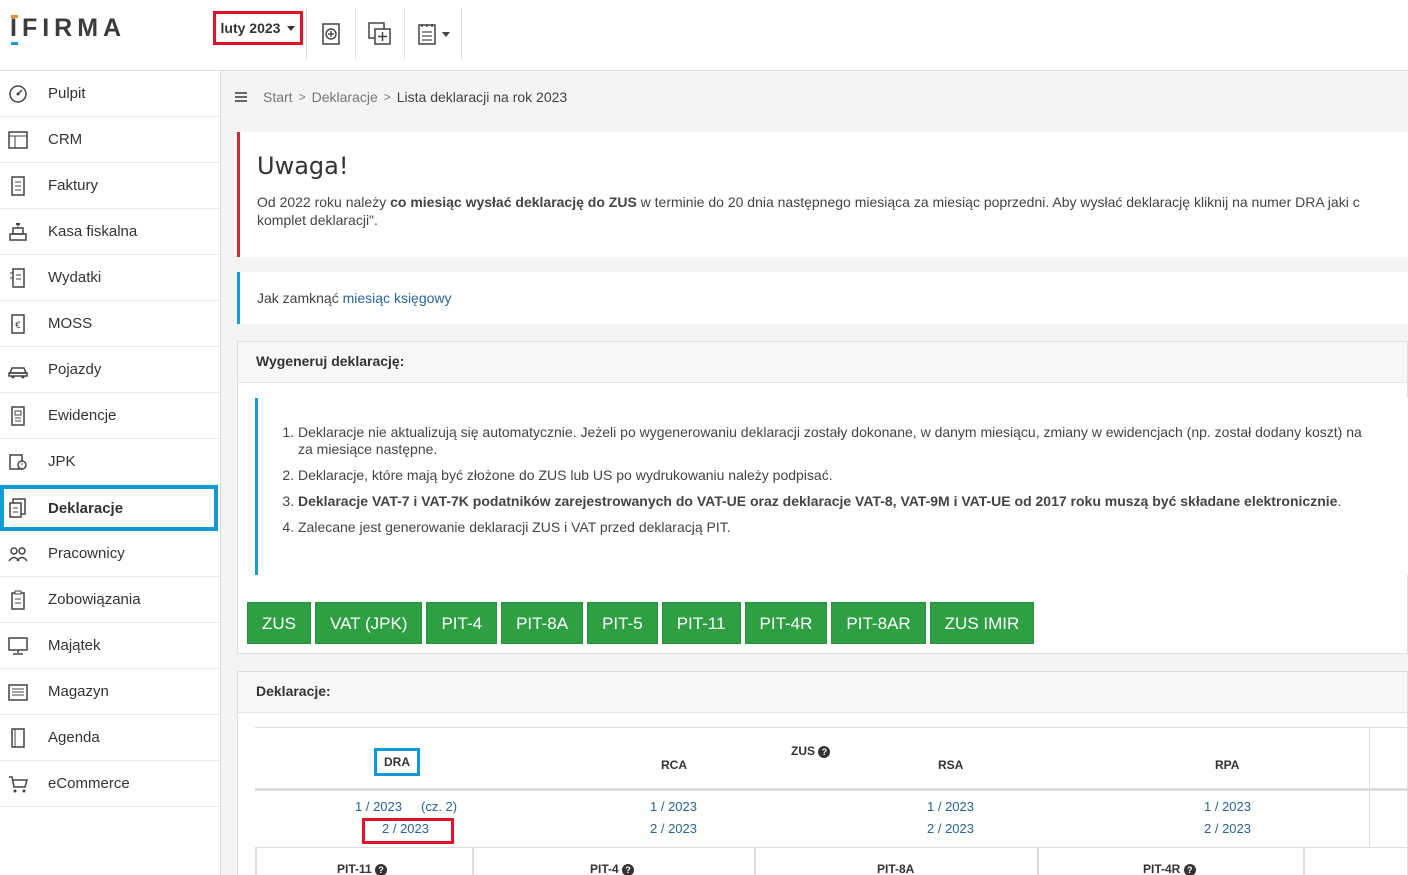  What do you see at coordinates (1339, 501) in the screenshot?
I see `note-3-end: .` at bounding box center [1339, 501].